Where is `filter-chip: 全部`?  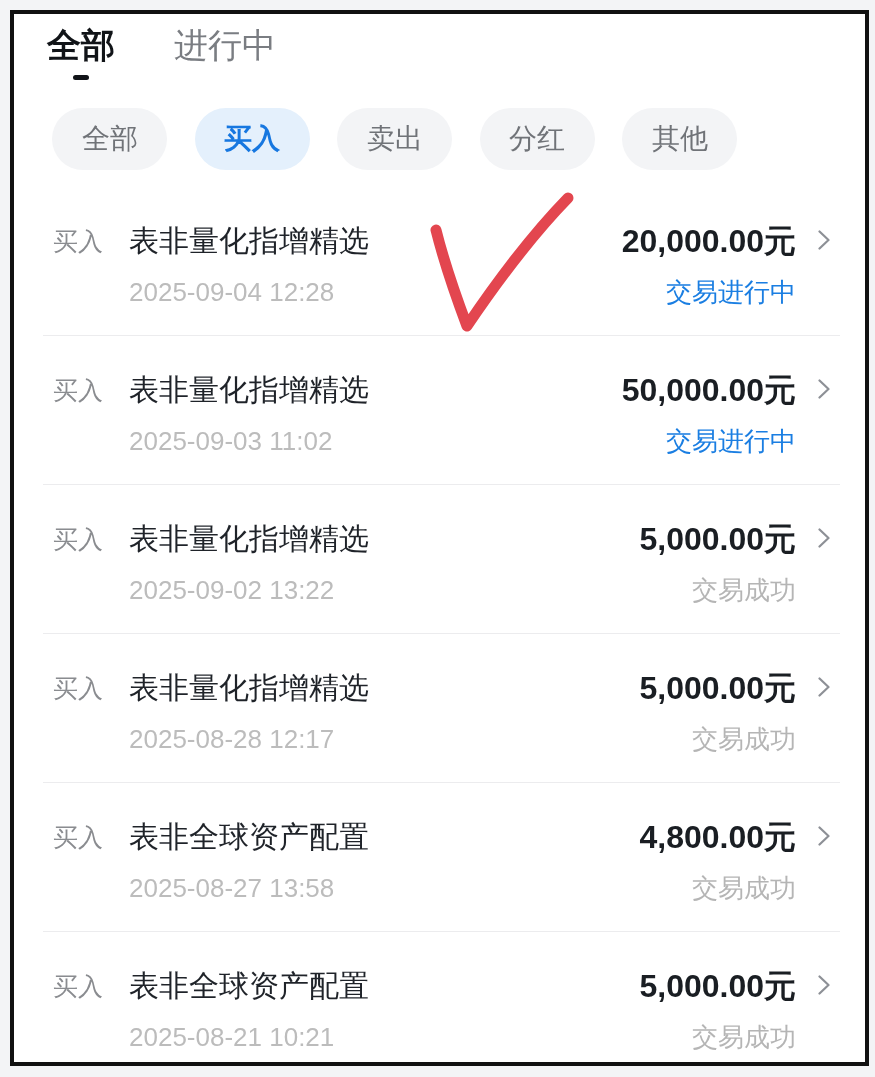 filter-chip: 全部 is located at coordinates (109, 139).